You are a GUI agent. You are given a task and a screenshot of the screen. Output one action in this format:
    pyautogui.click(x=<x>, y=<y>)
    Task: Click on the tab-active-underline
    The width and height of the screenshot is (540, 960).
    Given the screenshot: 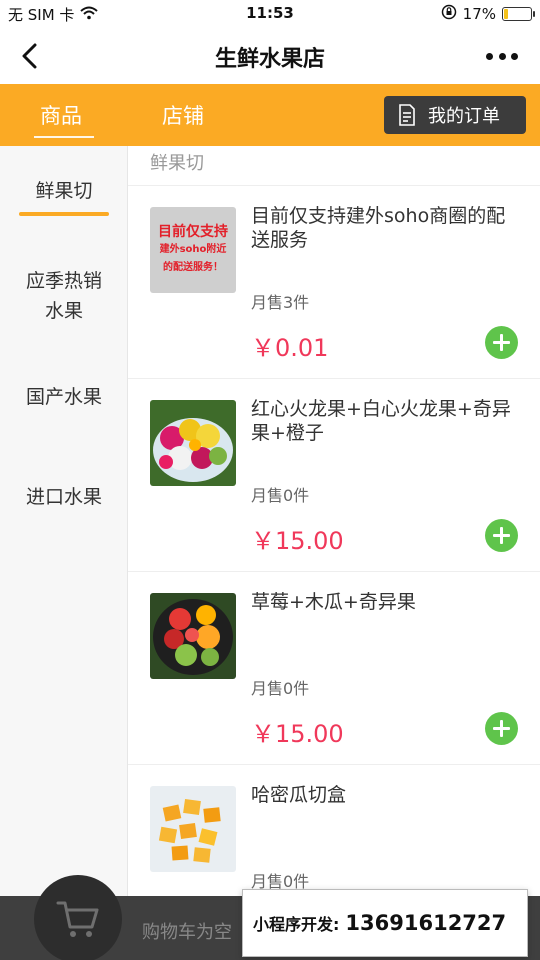 What is the action you would take?
    pyautogui.click(x=64, y=137)
    